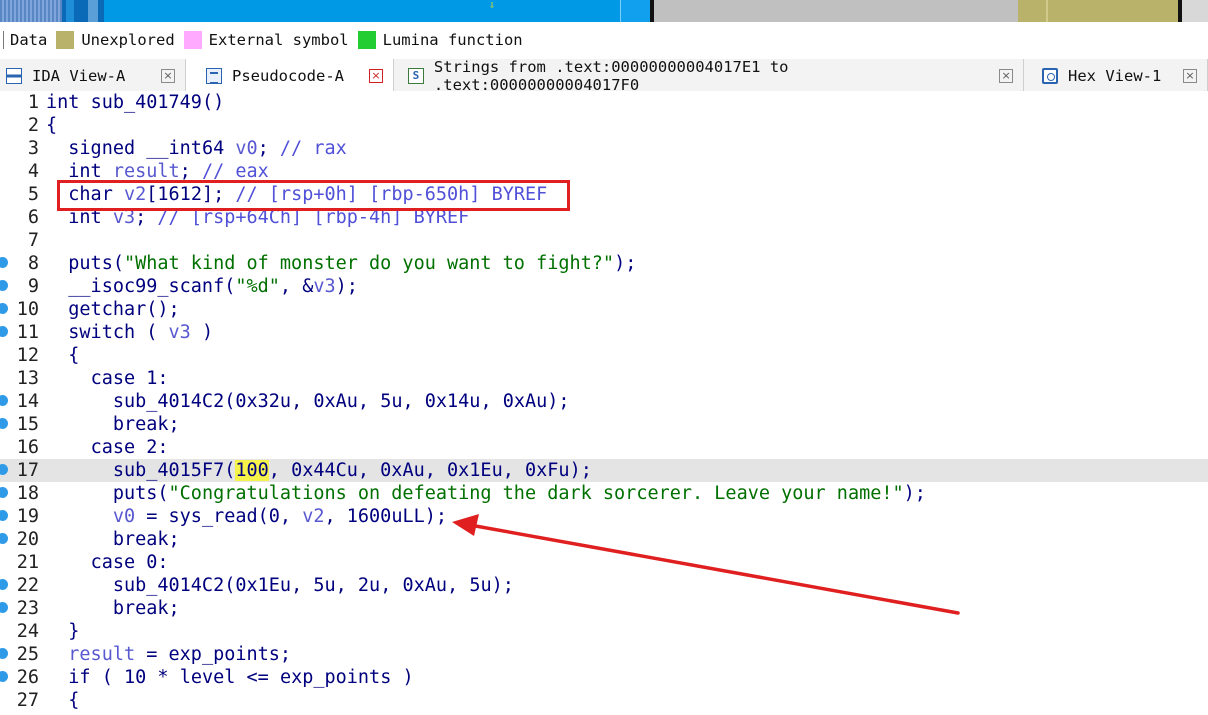 The width and height of the screenshot is (1208, 715). Describe the element at coordinates (706, 564) in the screenshot. I see `annotation-red-arrow-icon` at that location.